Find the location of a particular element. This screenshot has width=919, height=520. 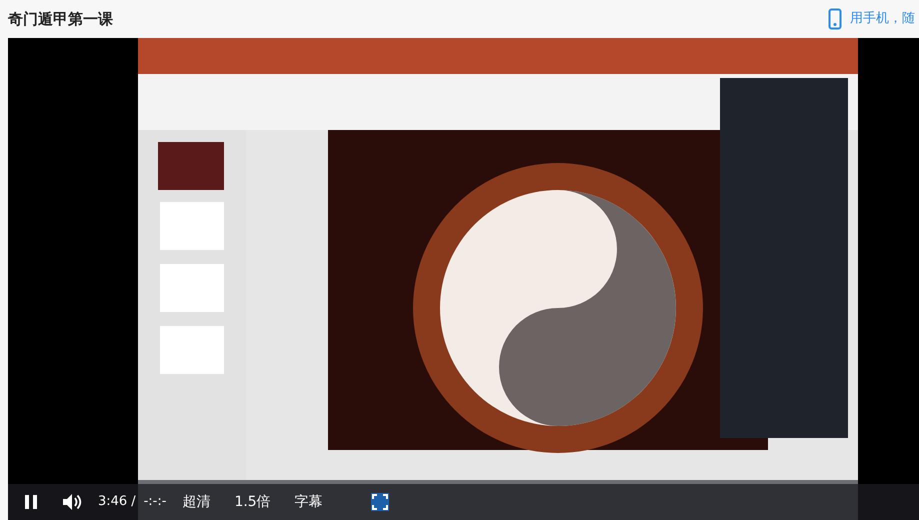

quality-button: 超清 is located at coordinates (196, 502).